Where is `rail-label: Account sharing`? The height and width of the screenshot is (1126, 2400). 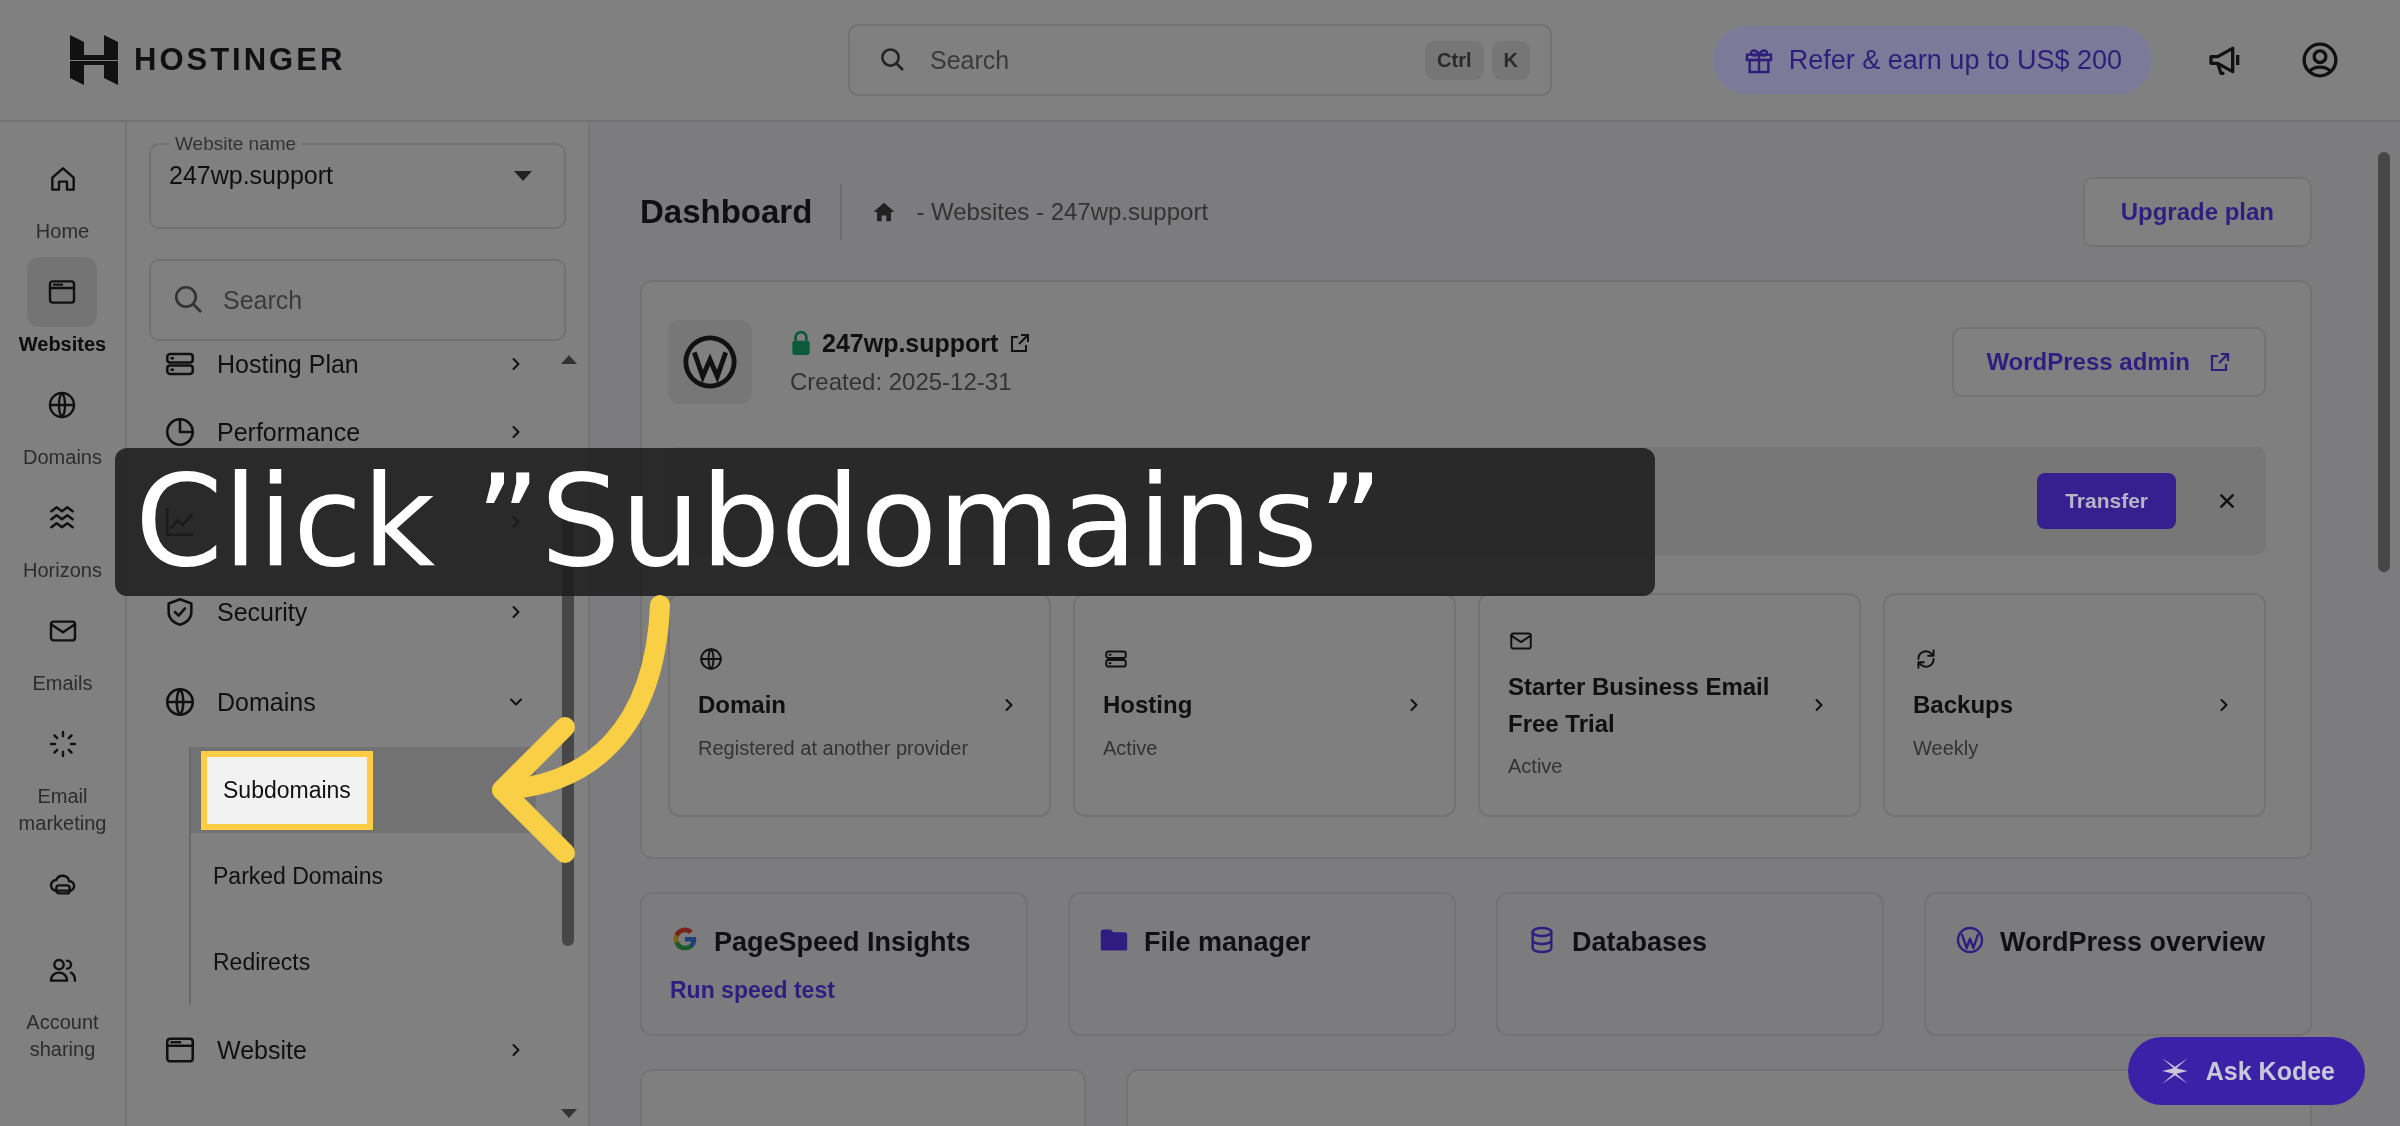 rail-label: Account sharing is located at coordinates (62, 1036).